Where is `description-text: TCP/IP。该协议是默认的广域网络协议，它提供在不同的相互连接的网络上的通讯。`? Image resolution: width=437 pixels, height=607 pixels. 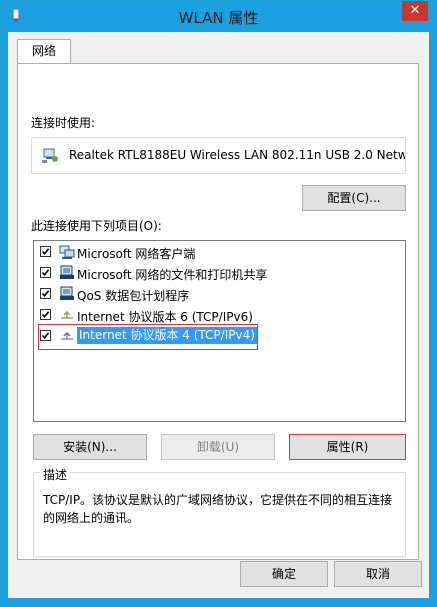 description-text: TCP/IP。该协议是默认的广域网络协议，它提供在不同的相互连接的网络上的通讯。 is located at coordinates (218, 509).